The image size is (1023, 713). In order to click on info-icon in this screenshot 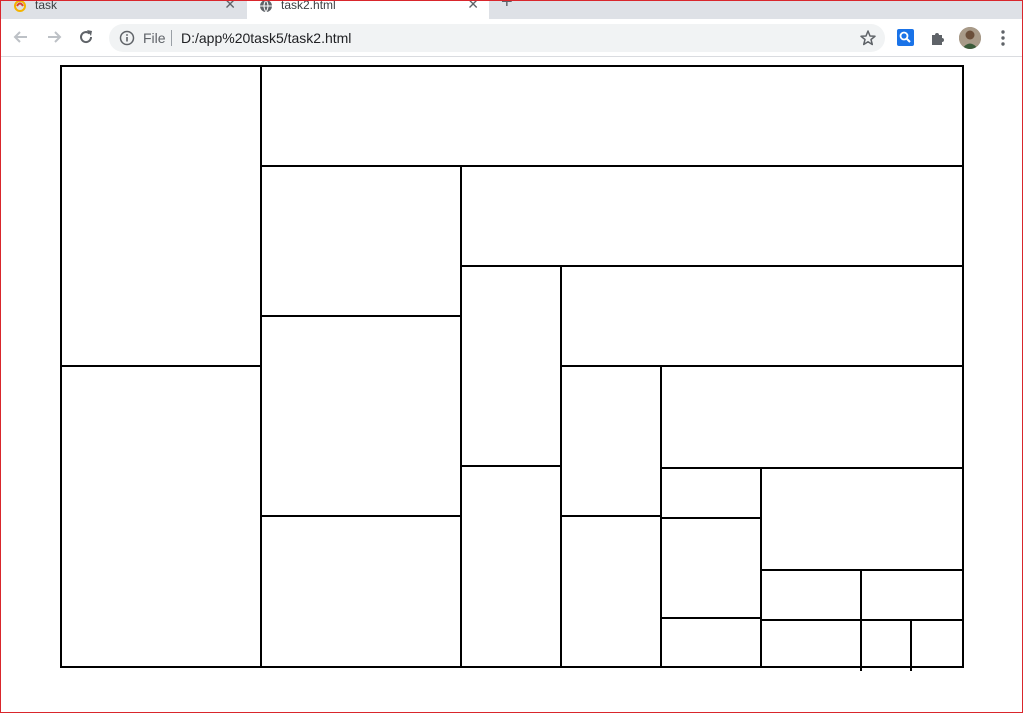, I will do `click(127, 38)`.